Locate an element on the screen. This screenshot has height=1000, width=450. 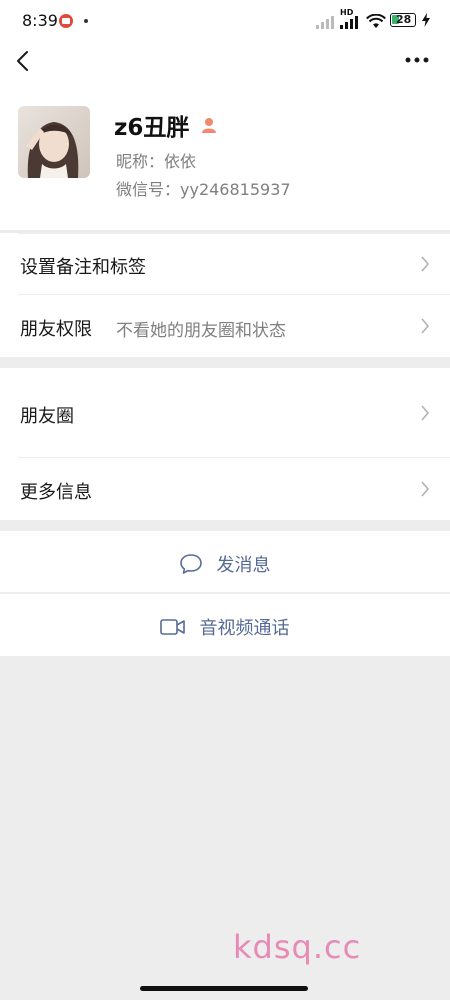
avatar is located at coordinates (54, 142).